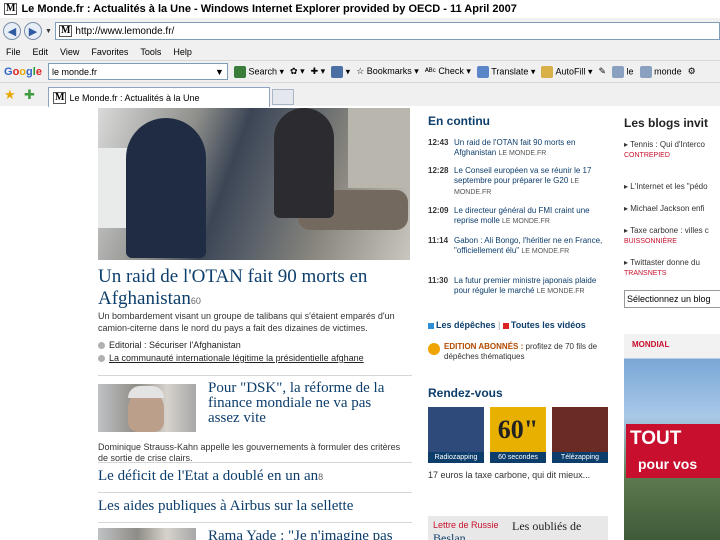  What do you see at coordinates (672, 268) in the screenshot?
I see `blog-item: ▸ Twittaster donne du TRANSNETS` at bounding box center [672, 268].